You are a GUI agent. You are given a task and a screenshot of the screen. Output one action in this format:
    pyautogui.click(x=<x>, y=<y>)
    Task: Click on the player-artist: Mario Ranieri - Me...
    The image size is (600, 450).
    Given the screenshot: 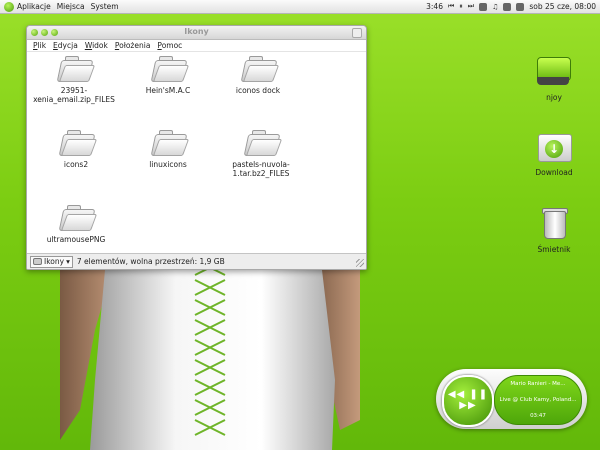 What is the action you would take?
    pyautogui.click(x=538, y=384)
    